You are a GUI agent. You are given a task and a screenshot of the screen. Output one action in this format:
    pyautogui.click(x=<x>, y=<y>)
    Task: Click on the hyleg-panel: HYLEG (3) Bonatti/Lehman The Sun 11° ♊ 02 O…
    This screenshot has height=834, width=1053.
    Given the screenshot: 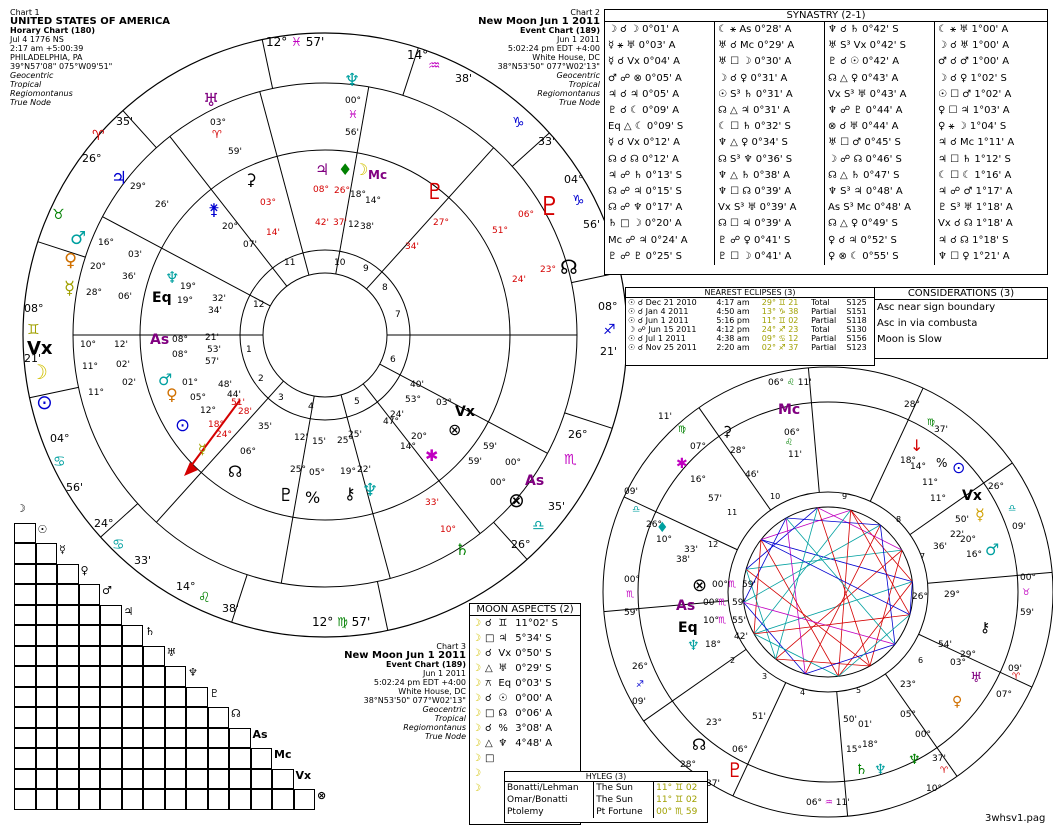 What is the action you would take?
    pyautogui.click(x=606, y=797)
    